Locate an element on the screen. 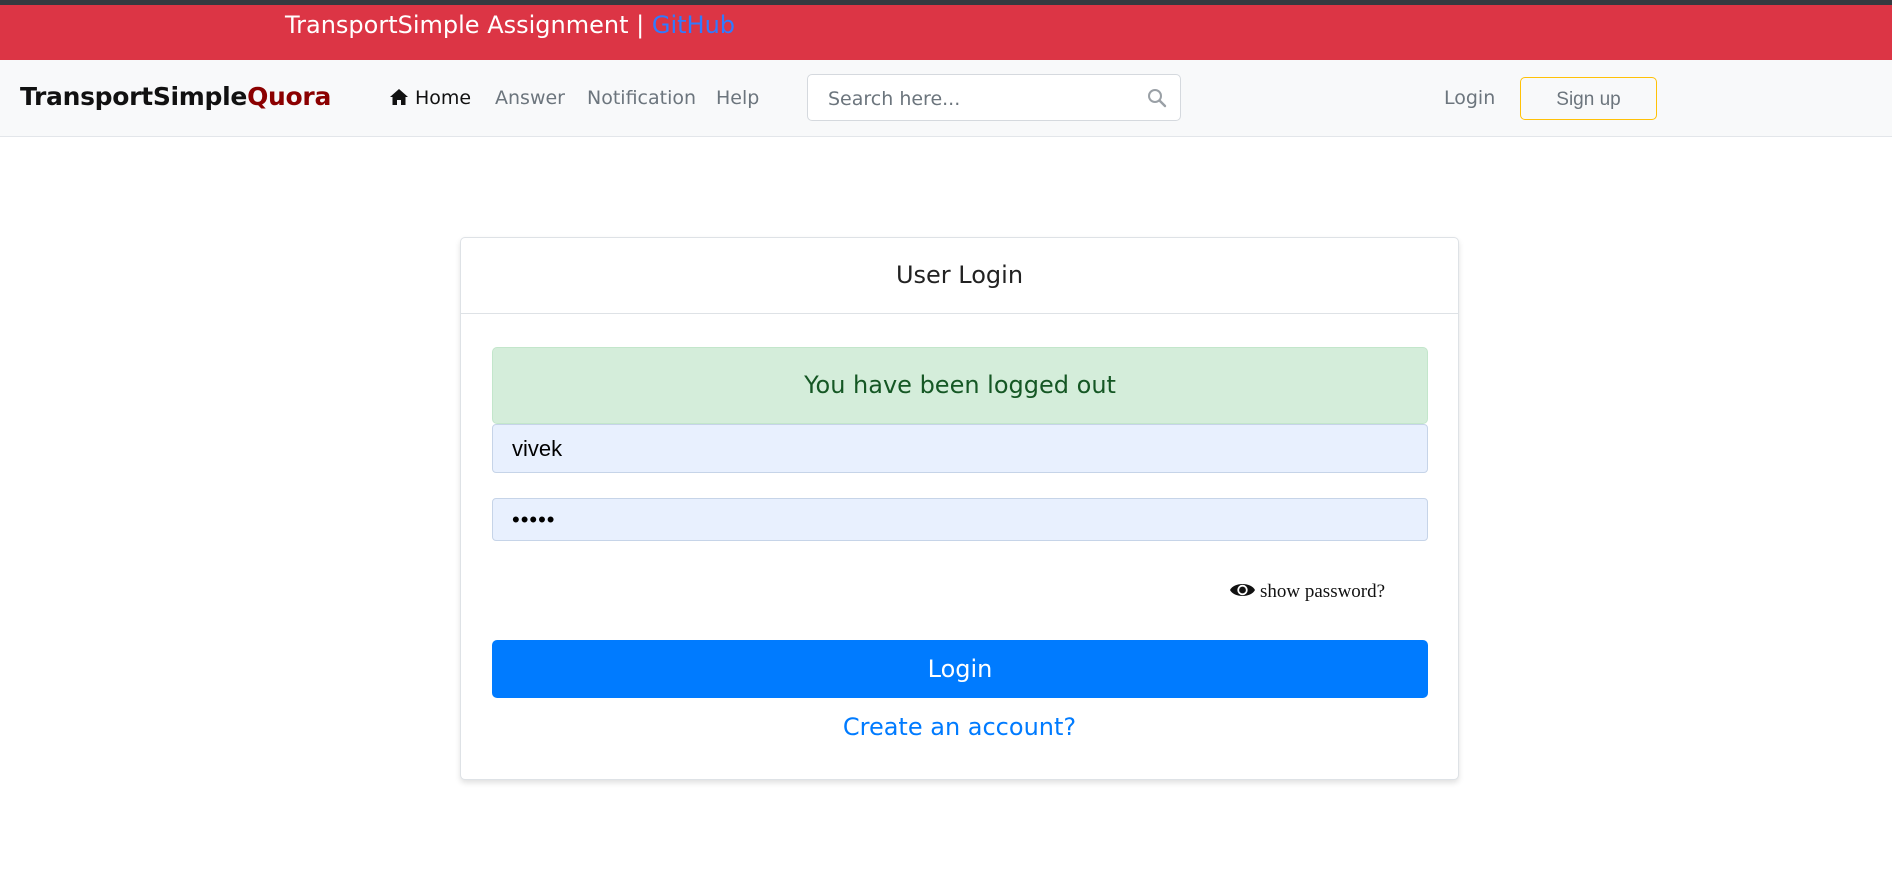 This screenshot has width=1892, height=870. nav-item-answer: Answer is located at coordinates (530, 98).